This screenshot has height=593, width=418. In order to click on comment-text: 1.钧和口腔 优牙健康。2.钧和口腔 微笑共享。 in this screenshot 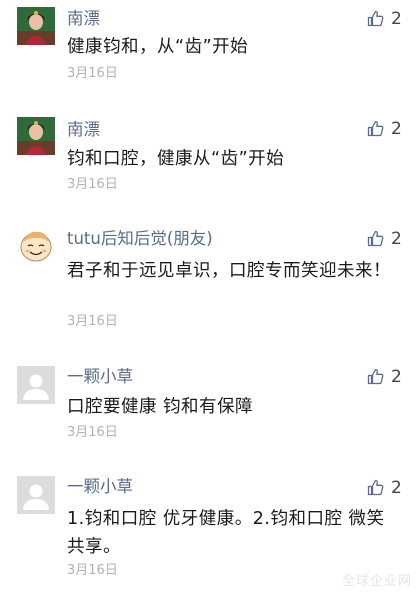, I will do `click(226, 533)`.